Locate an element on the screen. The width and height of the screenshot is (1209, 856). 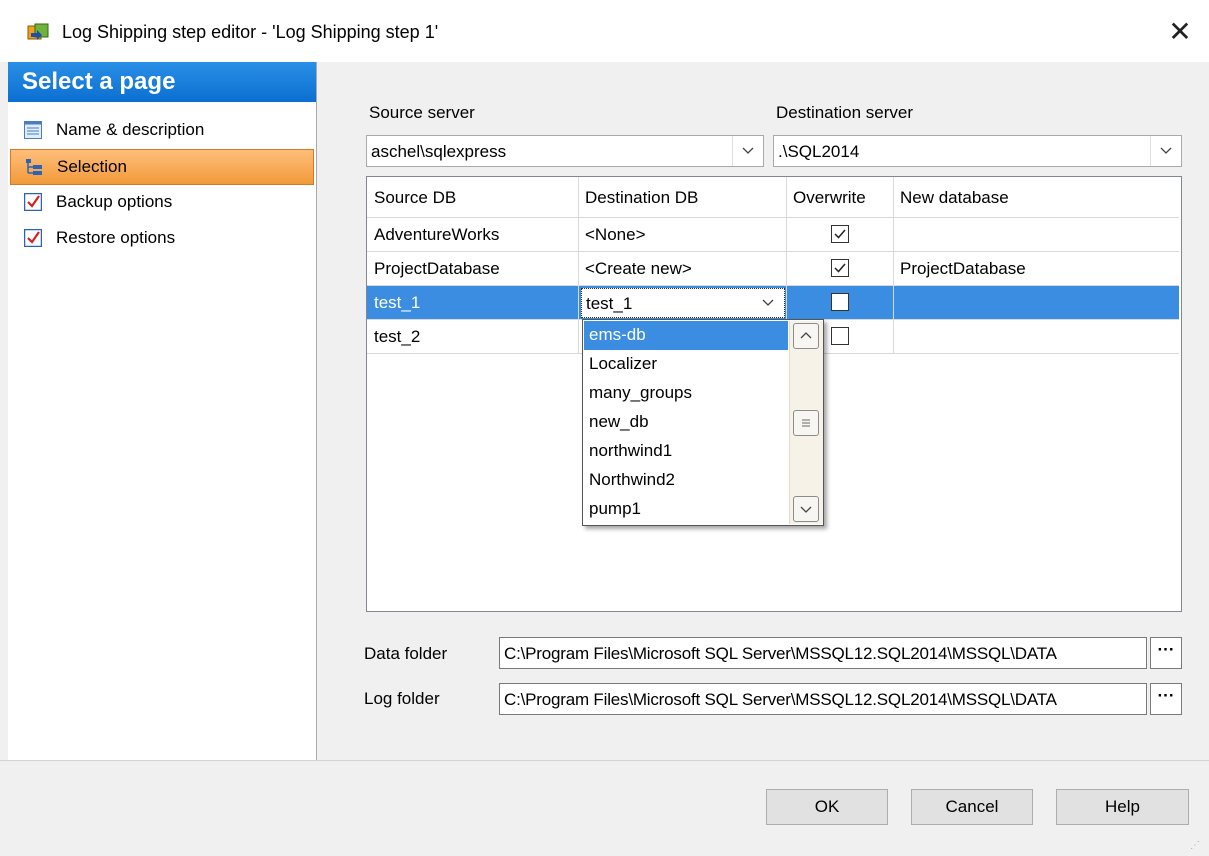
cell-text: <None> is located at coordinates (615, 234).